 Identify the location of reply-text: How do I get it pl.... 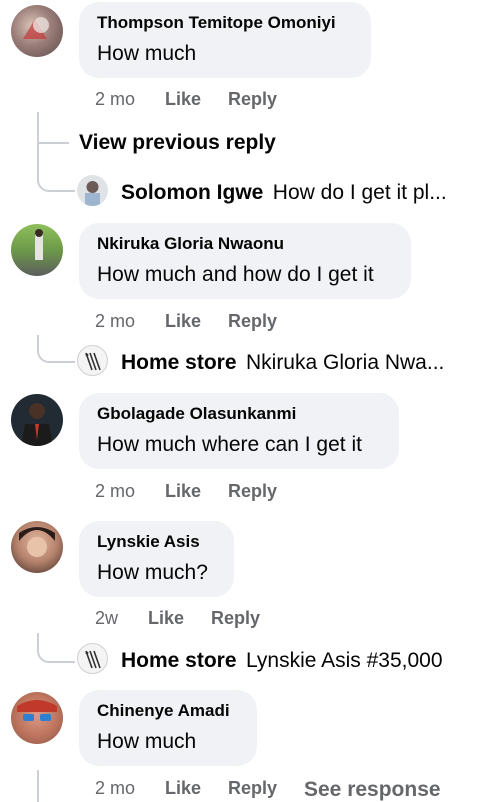
(359, 192).